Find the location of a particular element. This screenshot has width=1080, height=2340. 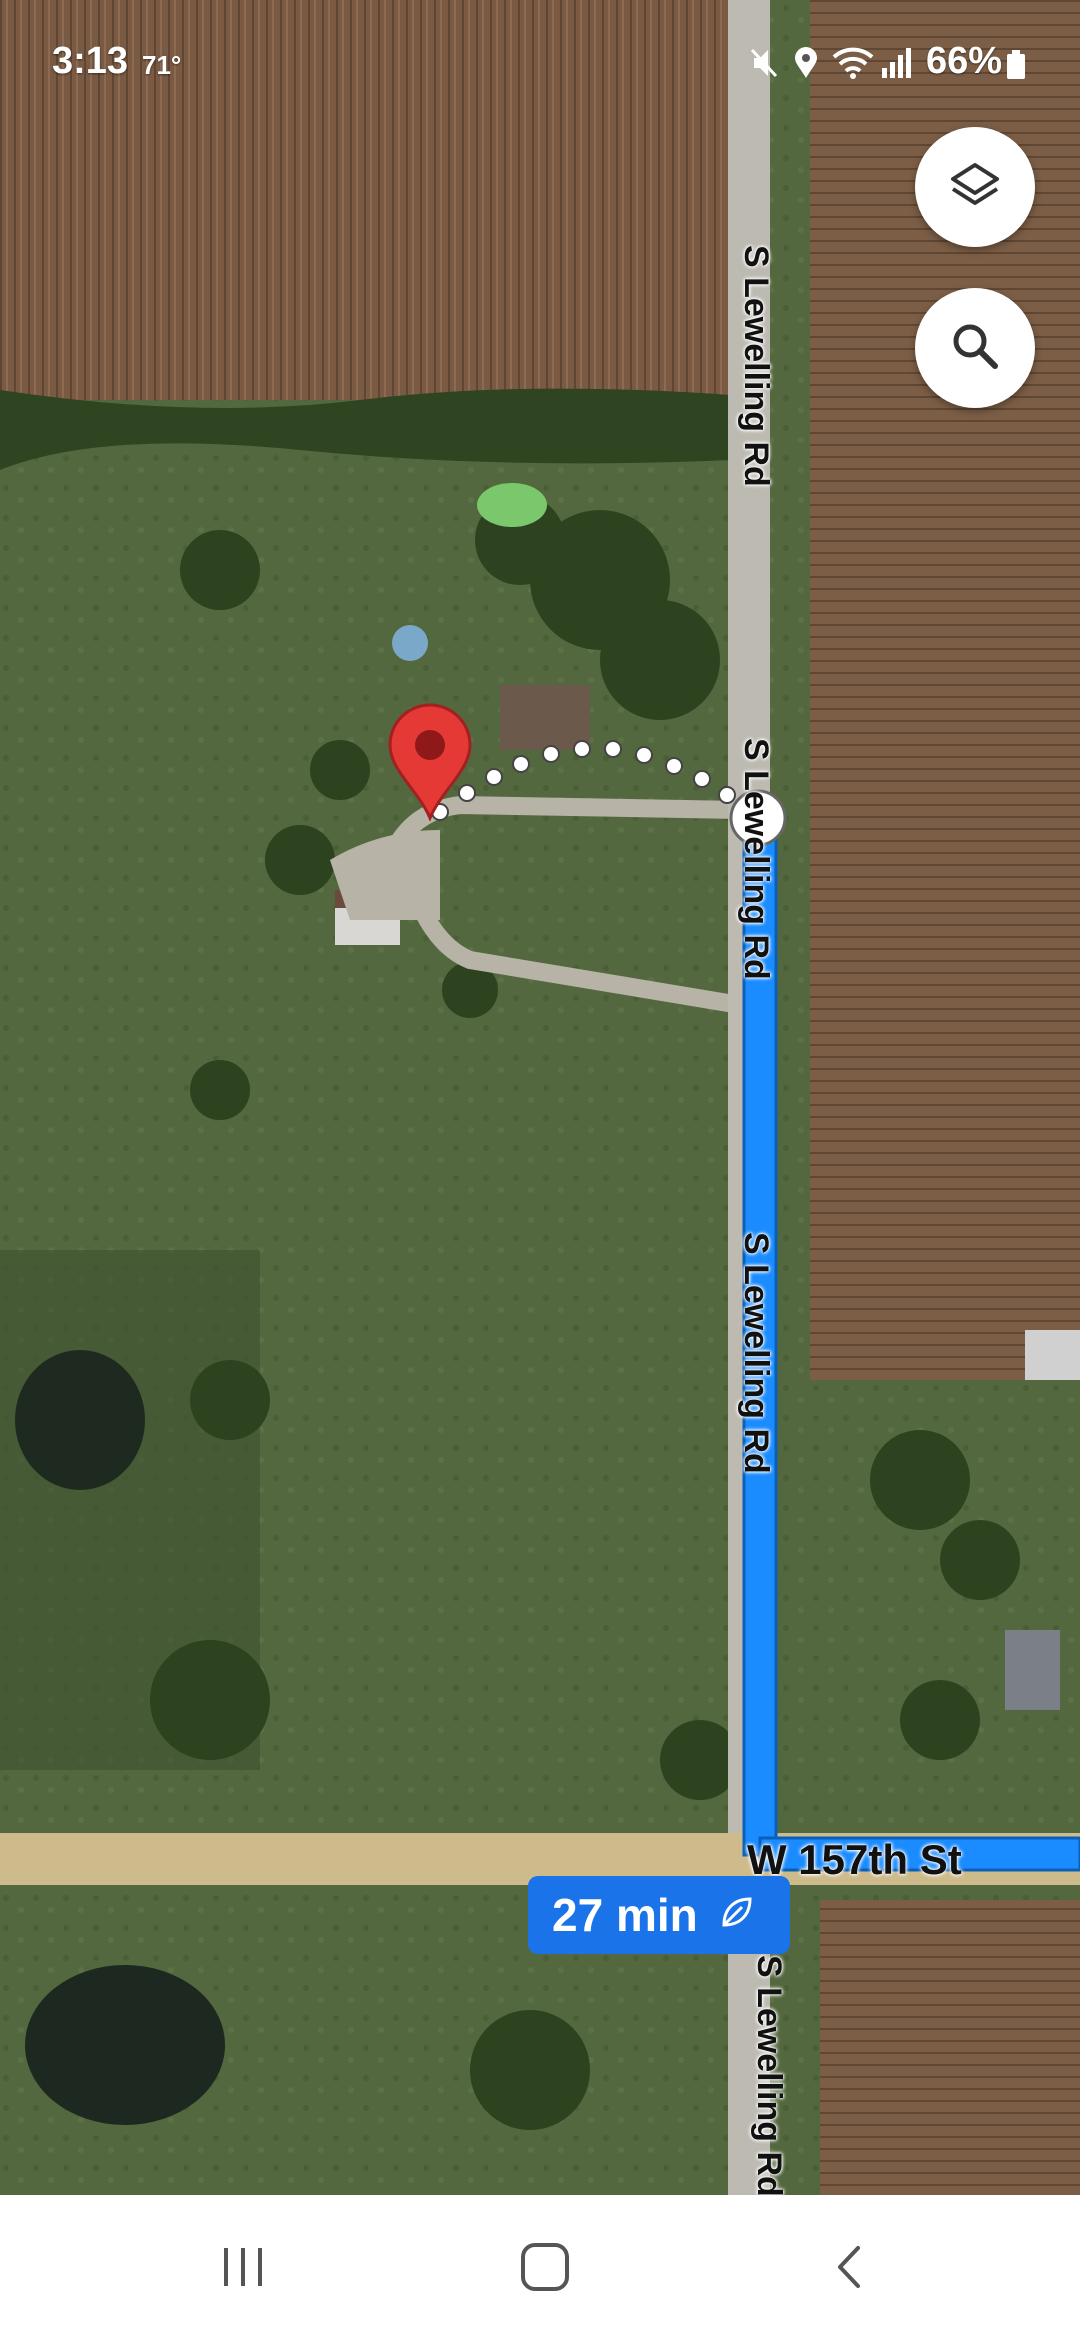

wifi-icon is located at coordinates (853, 65).